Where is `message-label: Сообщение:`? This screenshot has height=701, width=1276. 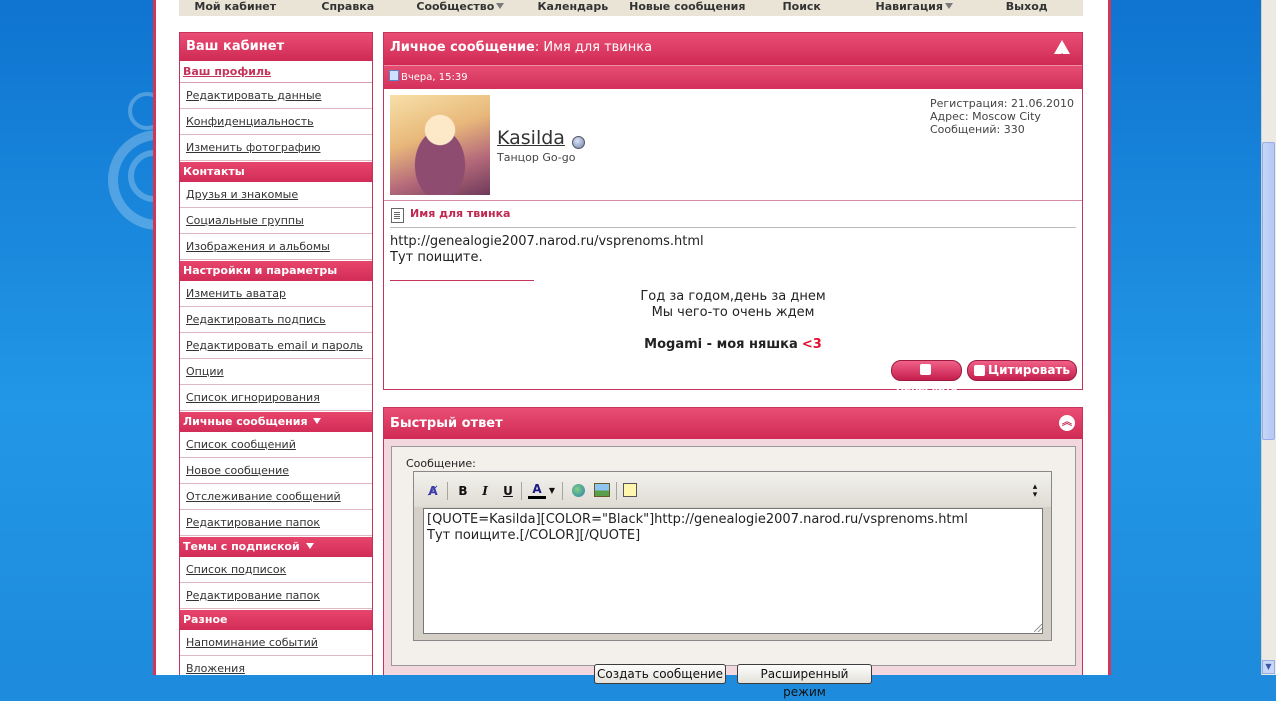 message-label: Сообщение: is located at coordinates (441, 463).